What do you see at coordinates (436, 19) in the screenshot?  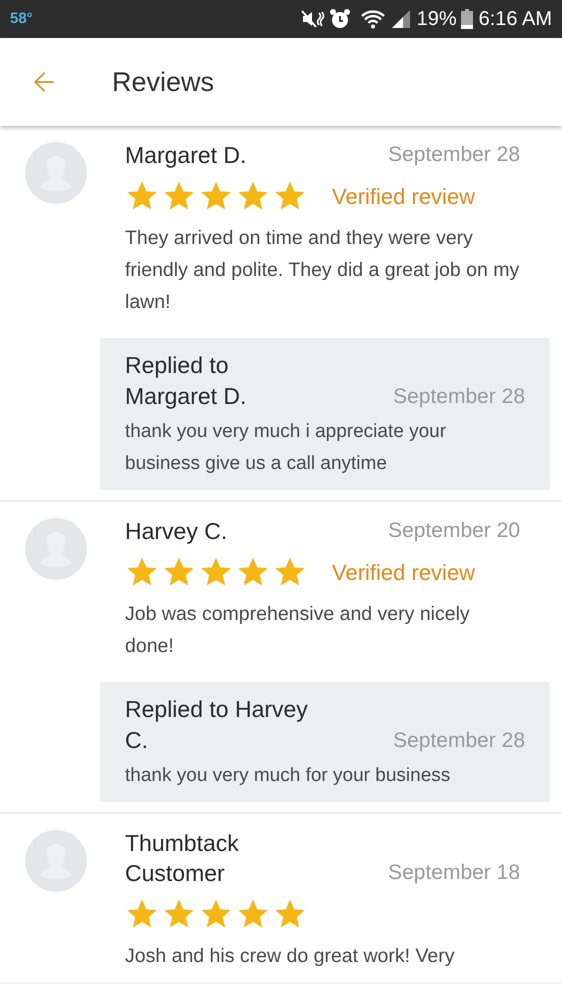 I see `battery-percent: 19%` at bounding box center [436, 19].